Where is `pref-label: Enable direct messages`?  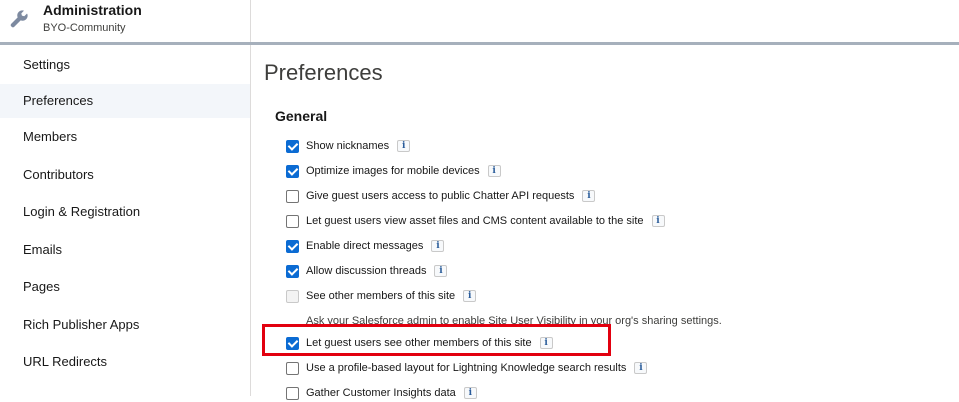 pref-label: Enable direct messages is located at coordinates (365, 246).